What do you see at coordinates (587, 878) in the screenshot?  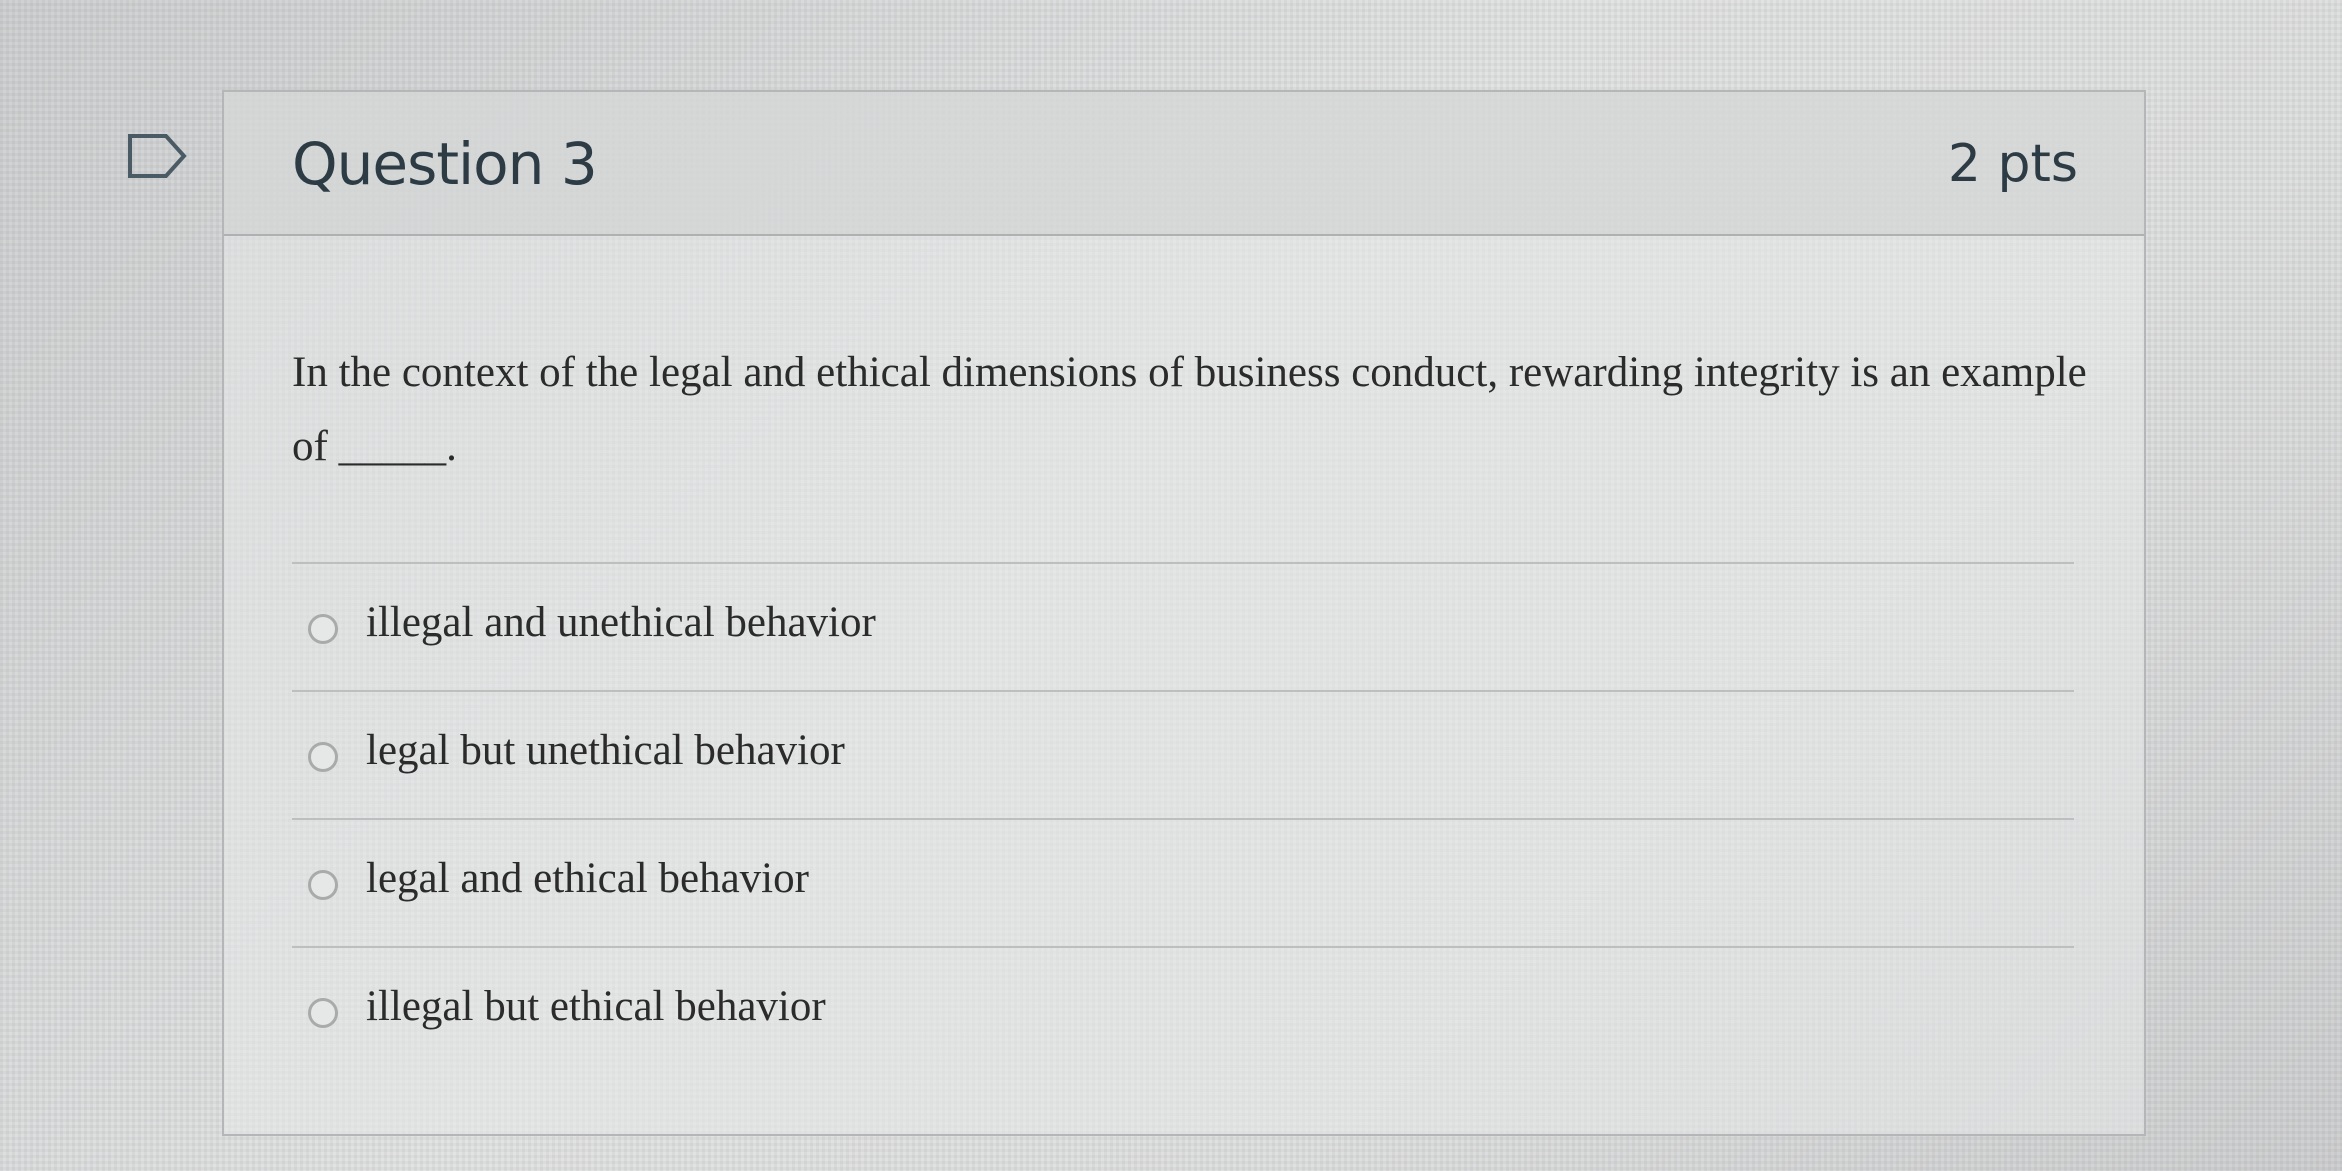 I see `answer-label: legal and ethical behavior` at bounding box center [587, 878].